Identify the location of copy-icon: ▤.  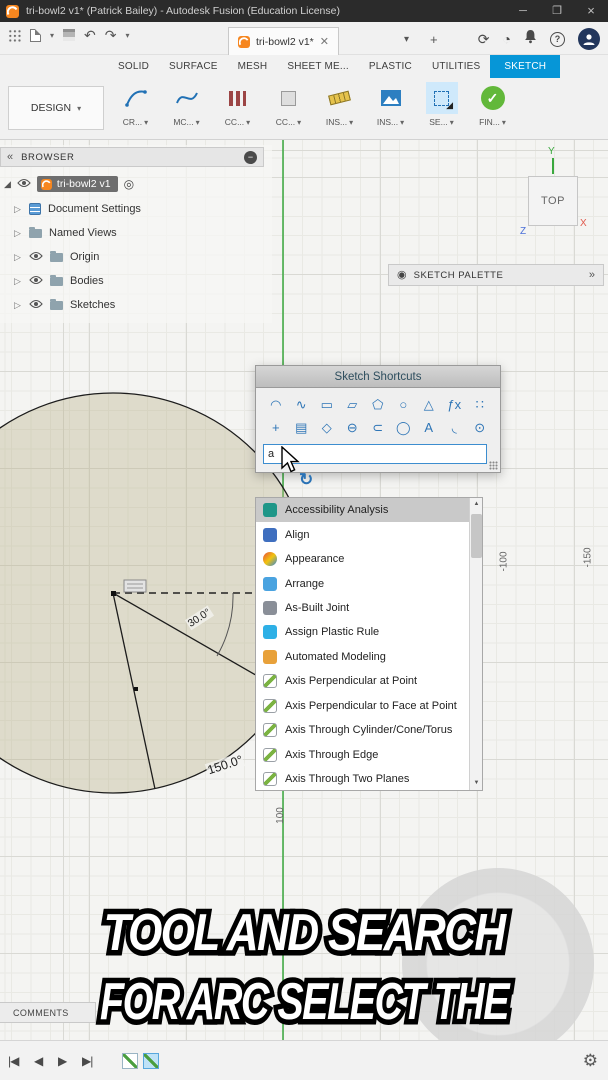
(302, 427).